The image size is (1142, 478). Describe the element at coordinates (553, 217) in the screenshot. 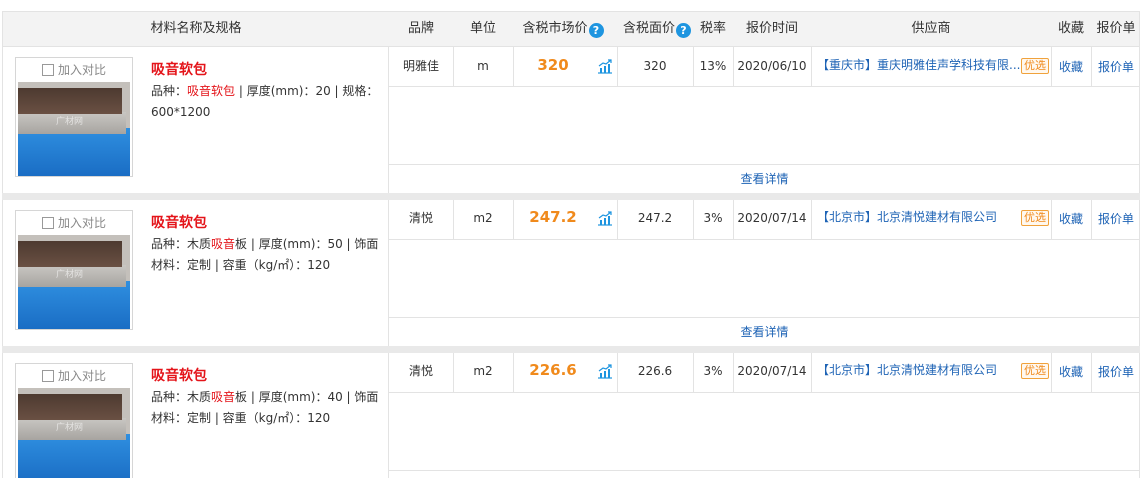

I see `market-price-cell: 247.2` at that location.